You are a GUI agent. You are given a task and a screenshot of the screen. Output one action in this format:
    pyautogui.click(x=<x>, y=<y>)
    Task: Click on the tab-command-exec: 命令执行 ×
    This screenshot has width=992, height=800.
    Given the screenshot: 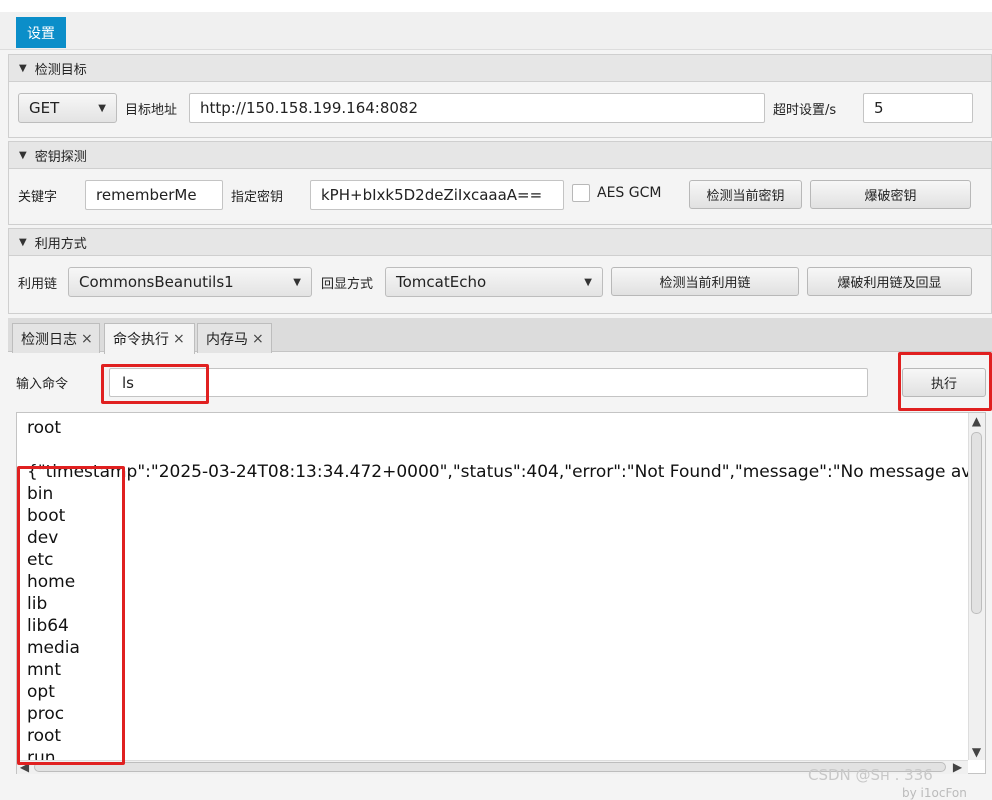 What is the action you would take?
    pyautogui.click(x=149, y=338)
    